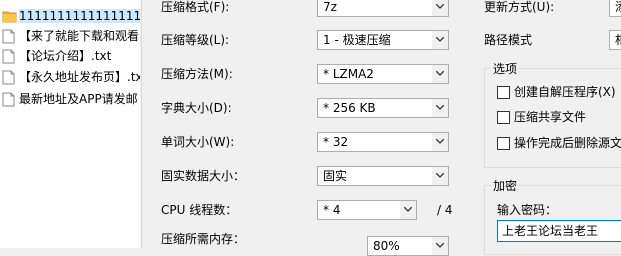  What do you see at coordinates (618, 40) in the screenshot?
I see `path-mode-value: 相` at bounding box center [618, 40].